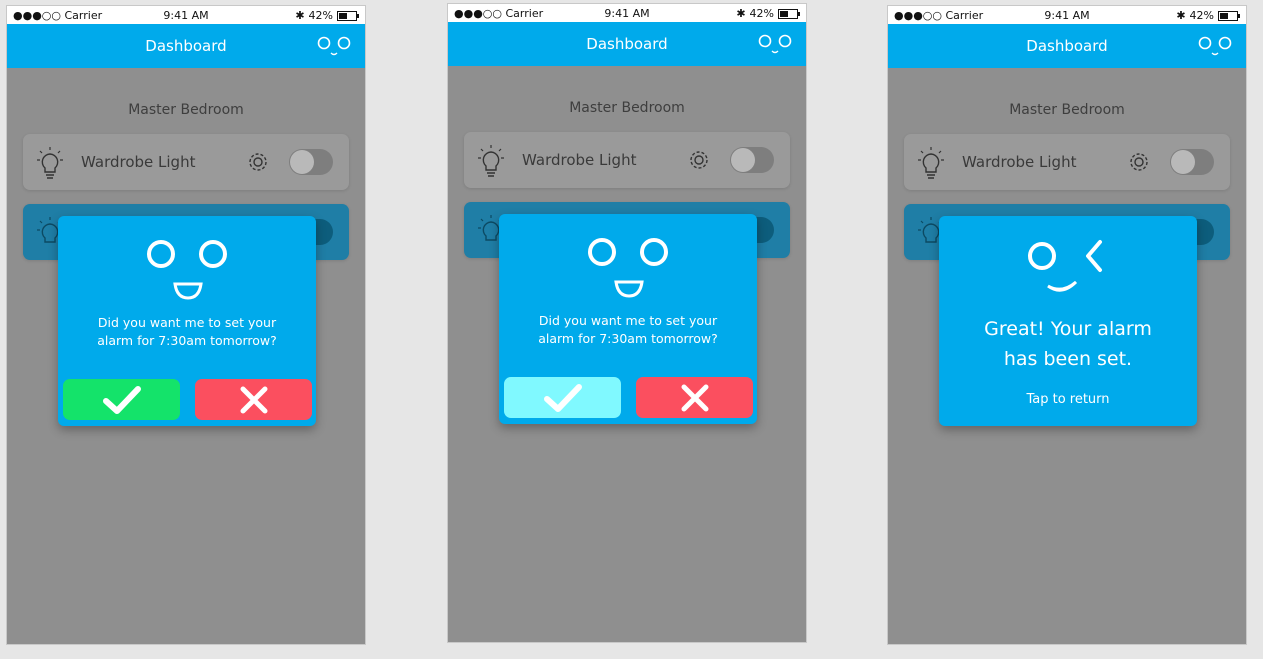  I want to click on confirm-yes-button, so click(121, 399).